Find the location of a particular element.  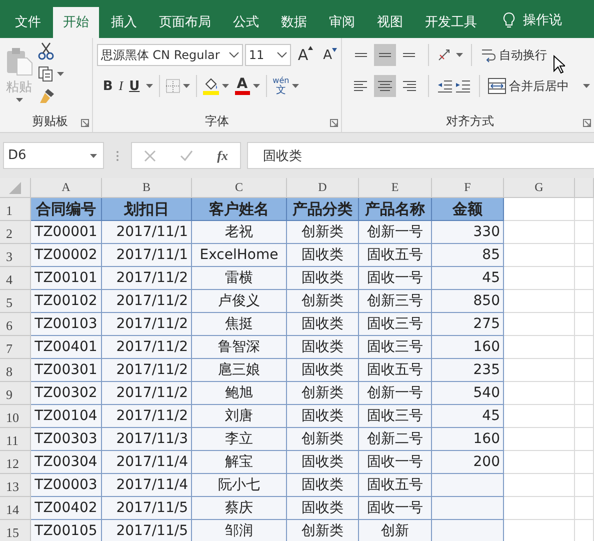

align-top-icon is located at coordinates (361, 55).